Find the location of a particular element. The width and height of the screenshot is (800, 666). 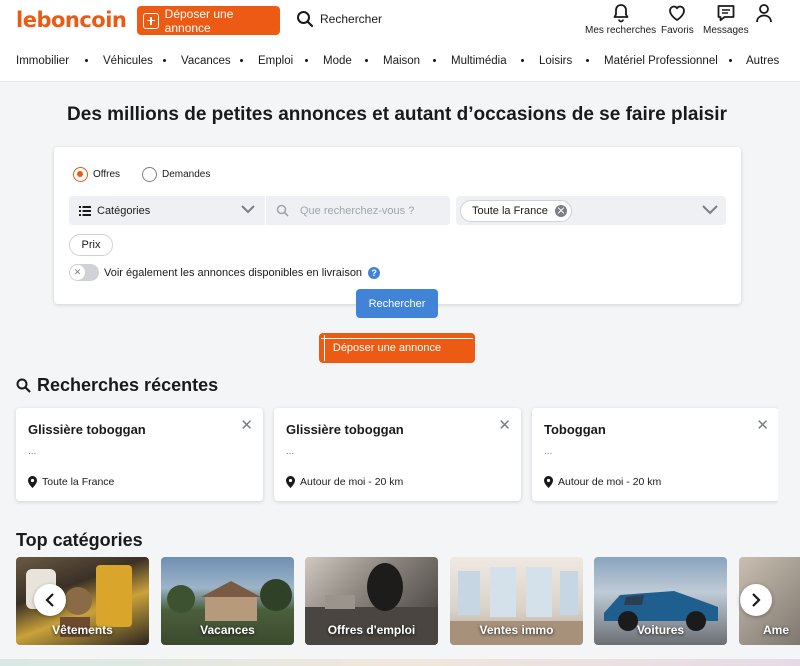

top-category-label: Vacances is located at coordinates (227, 630).